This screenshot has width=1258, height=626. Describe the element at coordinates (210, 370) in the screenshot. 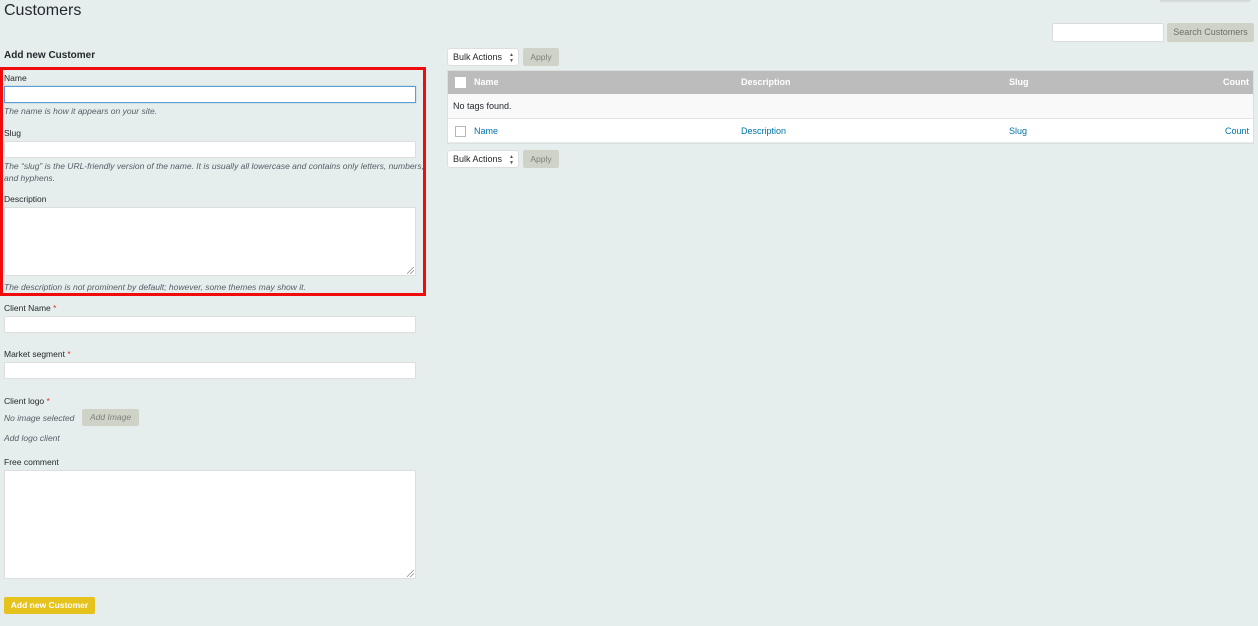

I see `market-segment-input` at that location.